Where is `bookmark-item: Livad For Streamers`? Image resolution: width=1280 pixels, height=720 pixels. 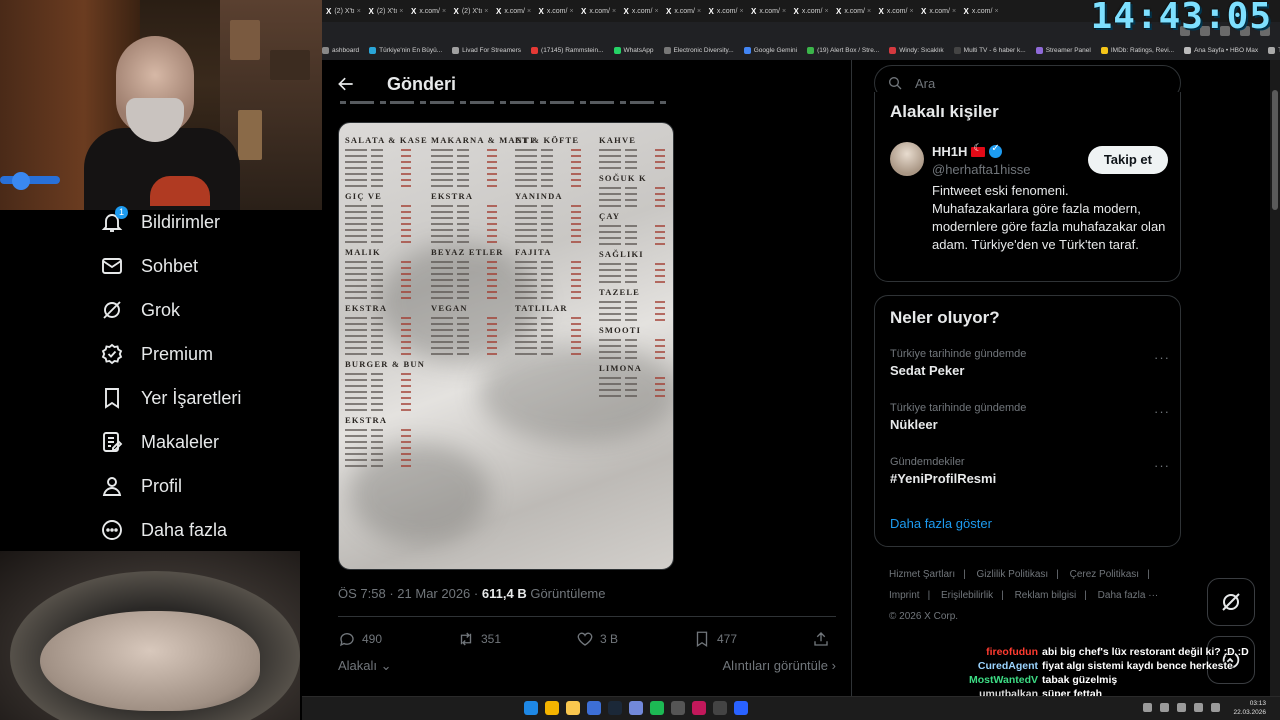 bookmark-item: Livad For Streamers is located at coordinates (486, 50).